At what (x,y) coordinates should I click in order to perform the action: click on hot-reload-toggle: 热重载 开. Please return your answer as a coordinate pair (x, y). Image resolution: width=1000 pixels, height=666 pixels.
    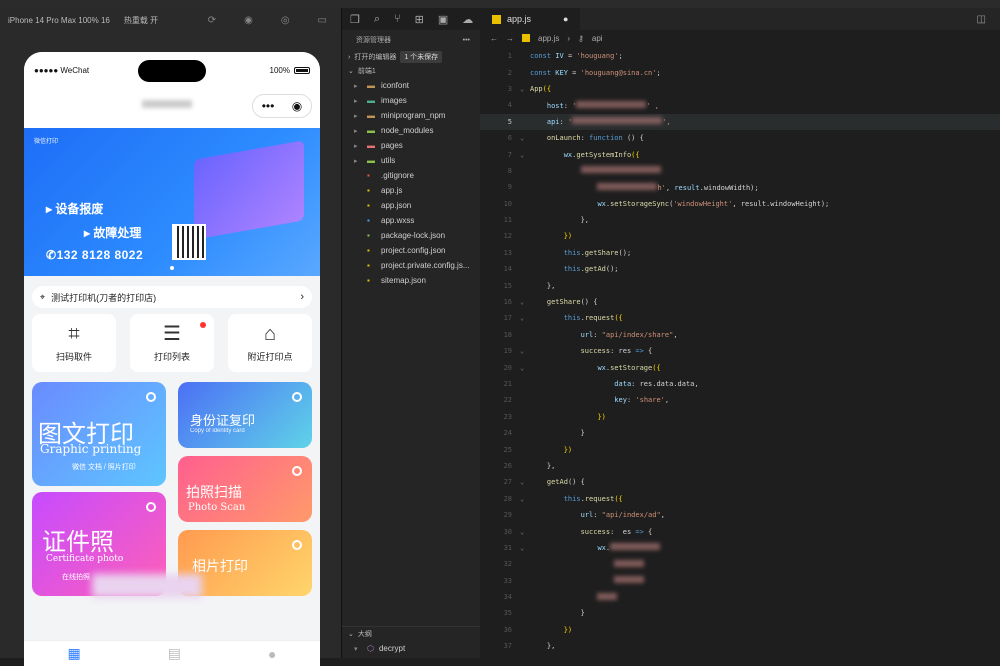
    Looking at the image, I should click on (141, 20).